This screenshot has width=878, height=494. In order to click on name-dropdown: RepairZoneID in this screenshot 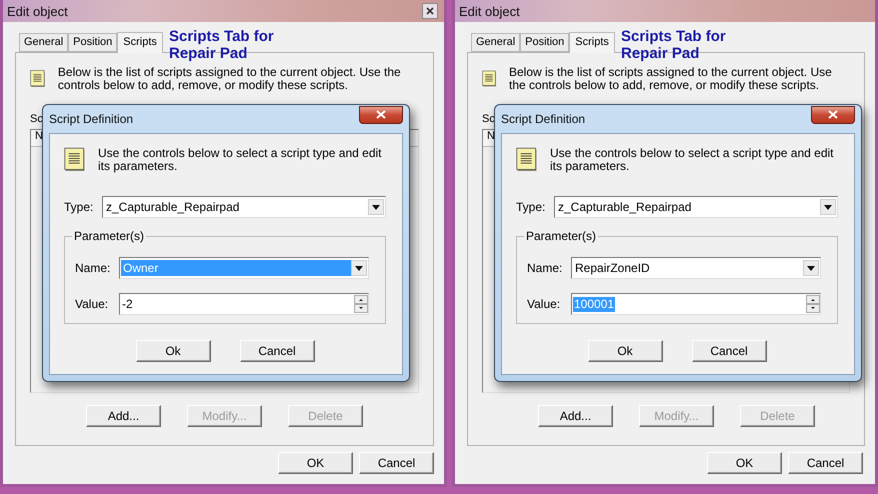, I will do `click(696, 268)`.